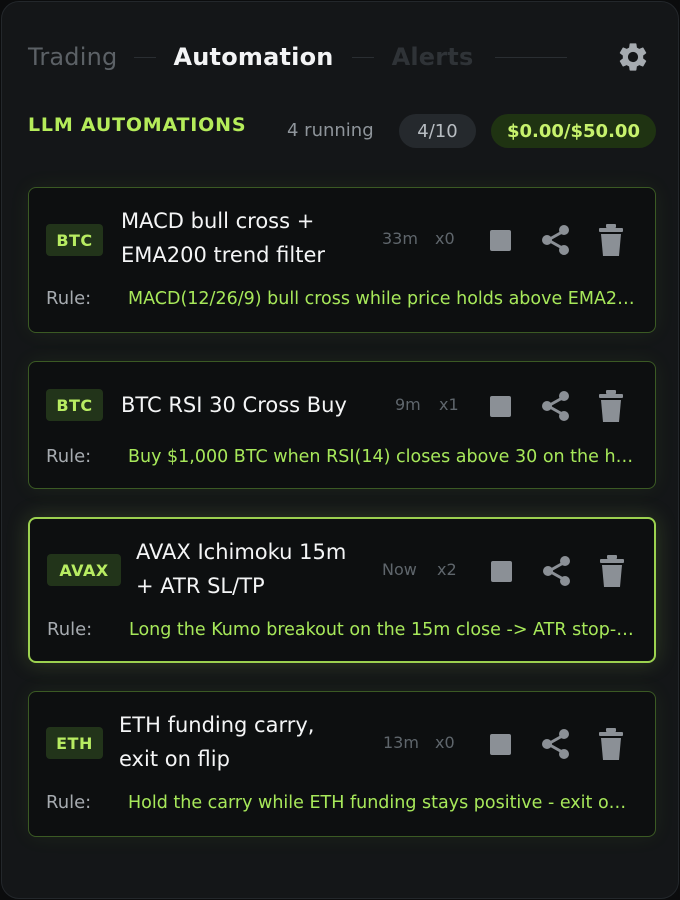 This screenshot has height=900, width=680. I want to click on automation-age: 13m, so click(401, 742).